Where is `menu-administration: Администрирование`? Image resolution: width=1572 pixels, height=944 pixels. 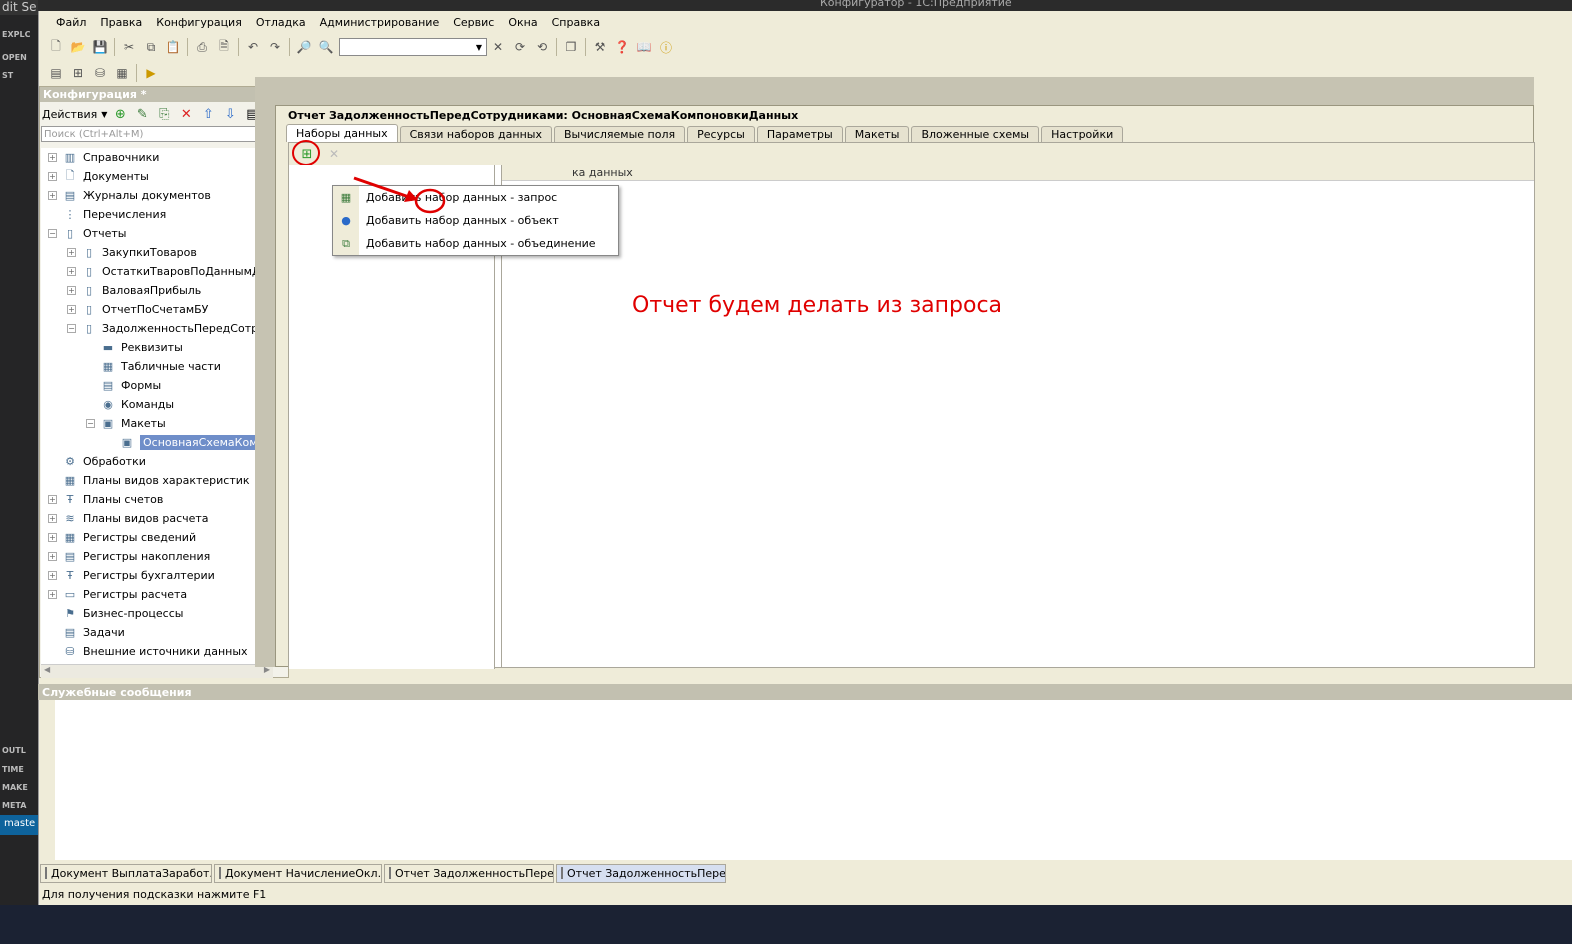
menu-administration: Администрирование is located at coordinates (380, 22).